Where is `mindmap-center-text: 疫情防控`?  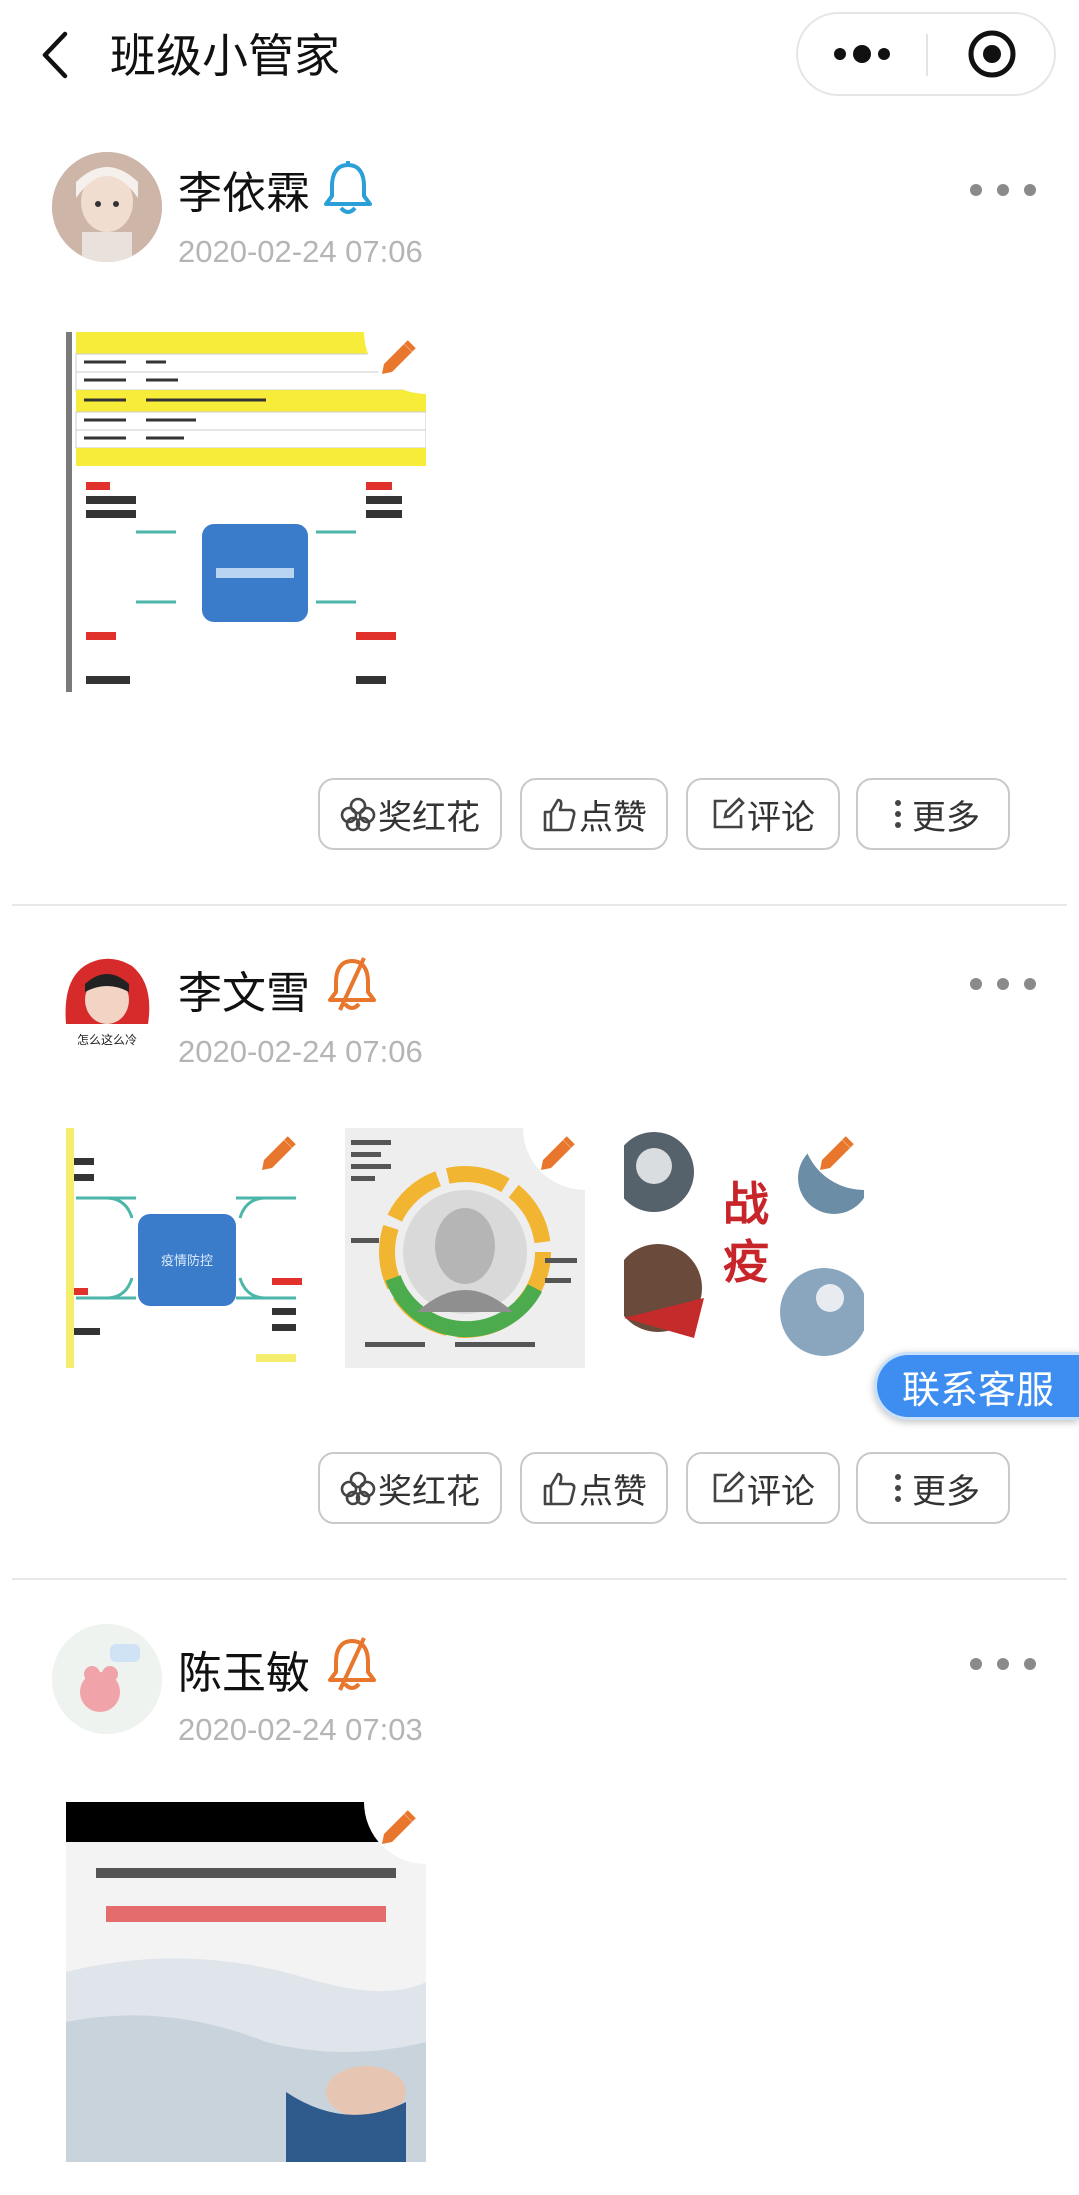 mindmap-center-text: 疫情防控 is located at coordinates (187, 1261).